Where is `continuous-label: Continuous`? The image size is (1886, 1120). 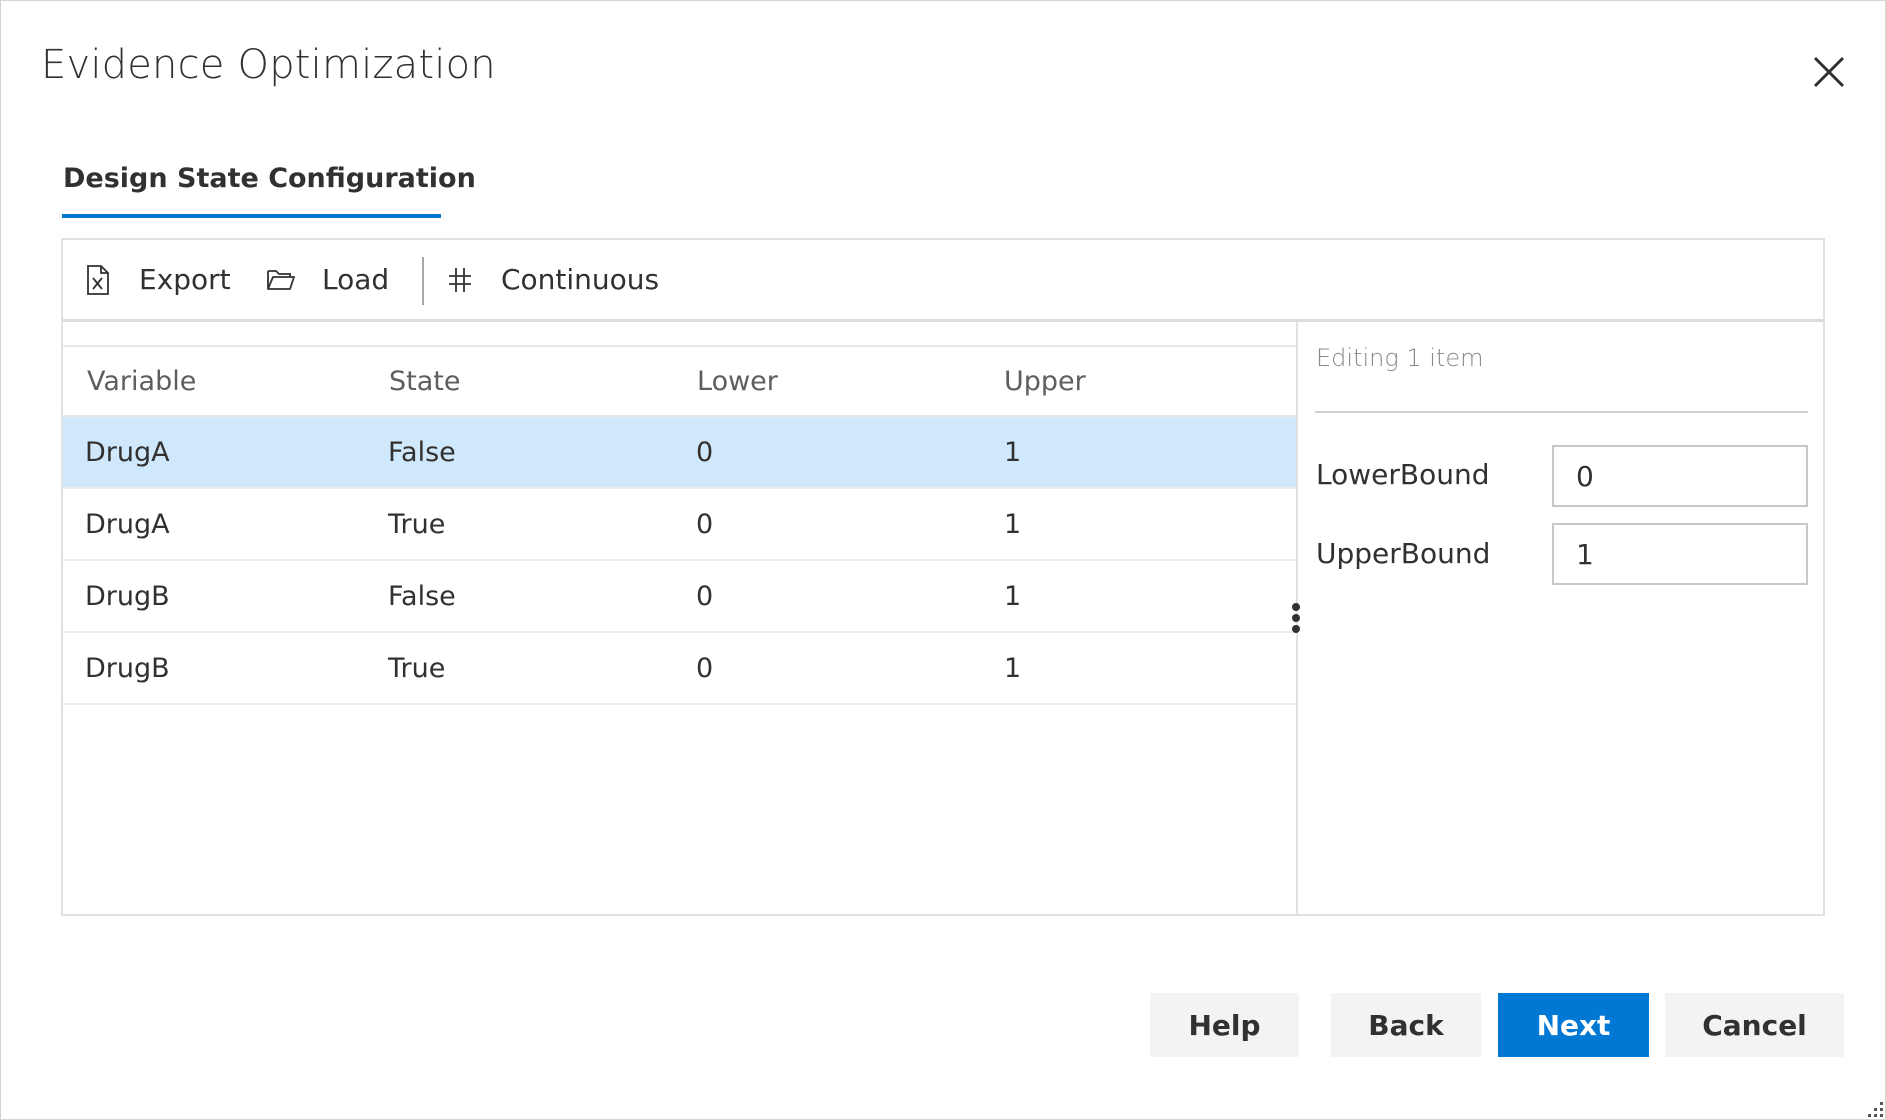 continuous-label: Continuous is located at coordinates (580, 279).